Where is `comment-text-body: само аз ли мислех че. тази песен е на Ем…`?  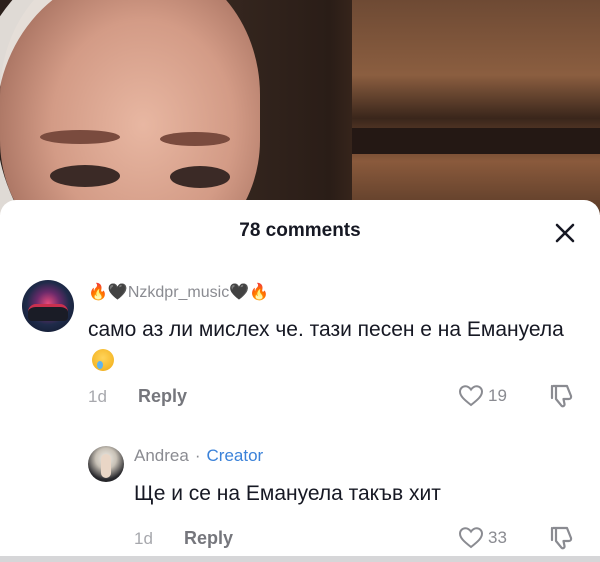 comment-text-body: само аз ли мислех че. тази песен е на Ем… is located at coordinates (326, 329).